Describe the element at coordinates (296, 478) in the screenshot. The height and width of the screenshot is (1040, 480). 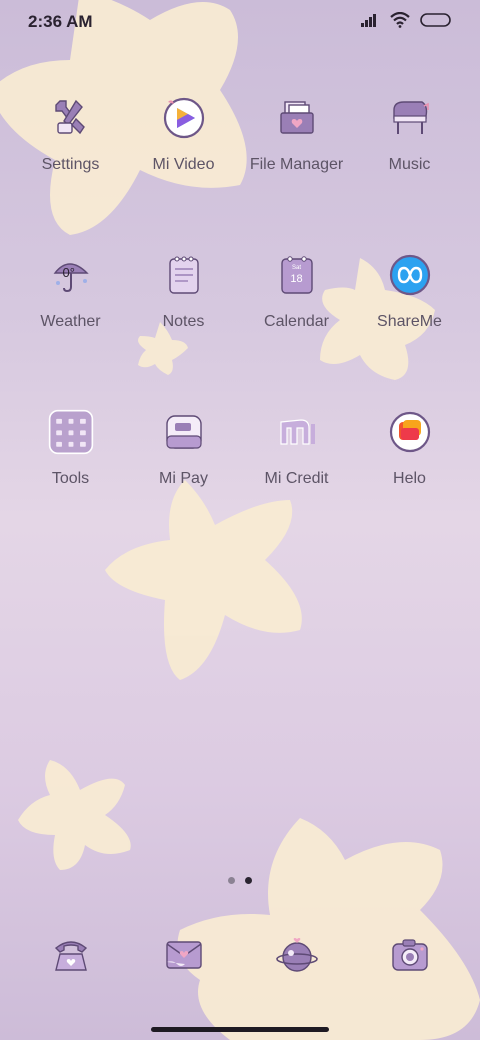
I see `app-label: Mi Credit` at that location.